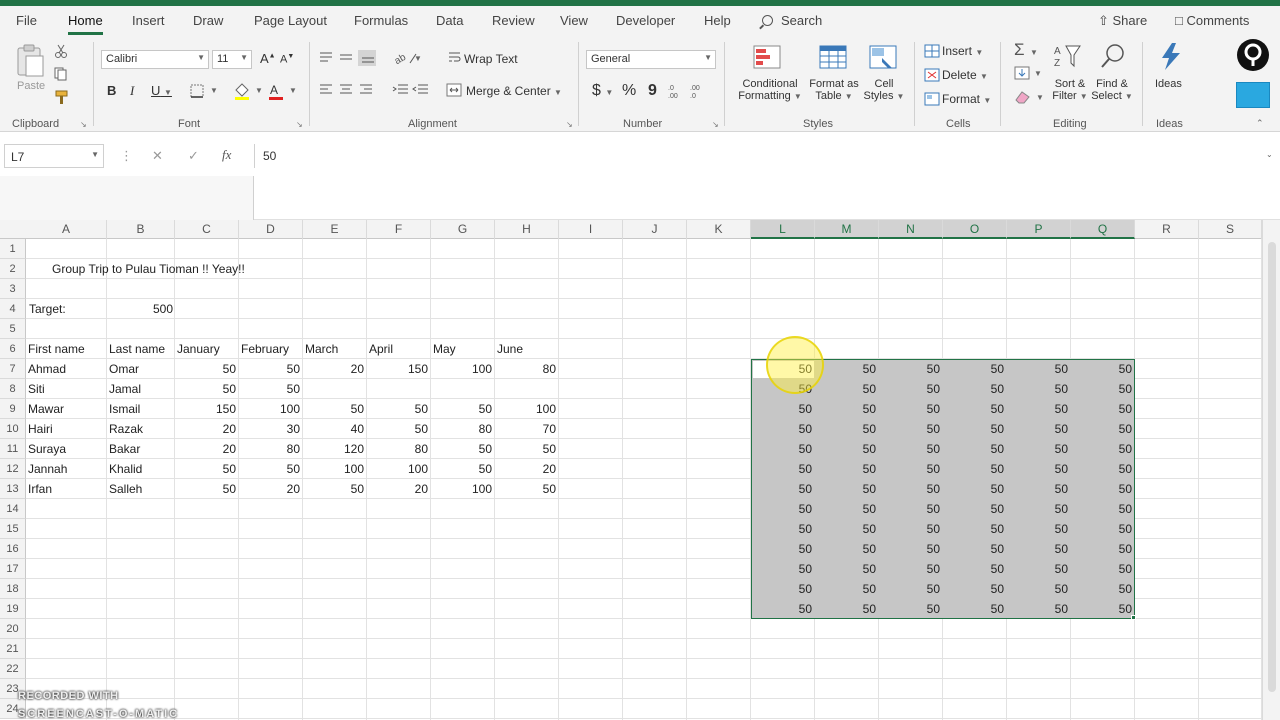 The image size is (1280, 720). Describe the element at coordinates (26, 20) in the screenshot. I see `tab-file: File` at that location.